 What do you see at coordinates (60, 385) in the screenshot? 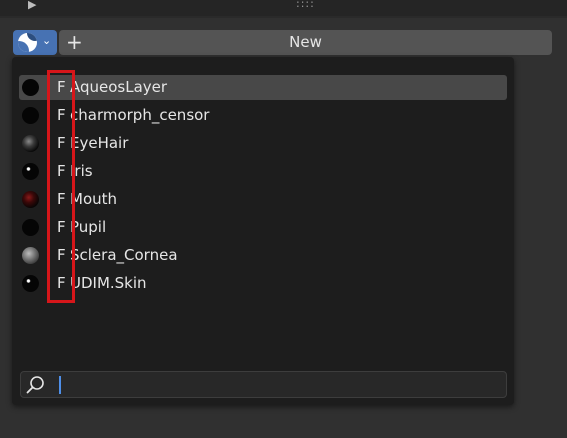
I see `text-cursor` at bounding box center [60, 385].